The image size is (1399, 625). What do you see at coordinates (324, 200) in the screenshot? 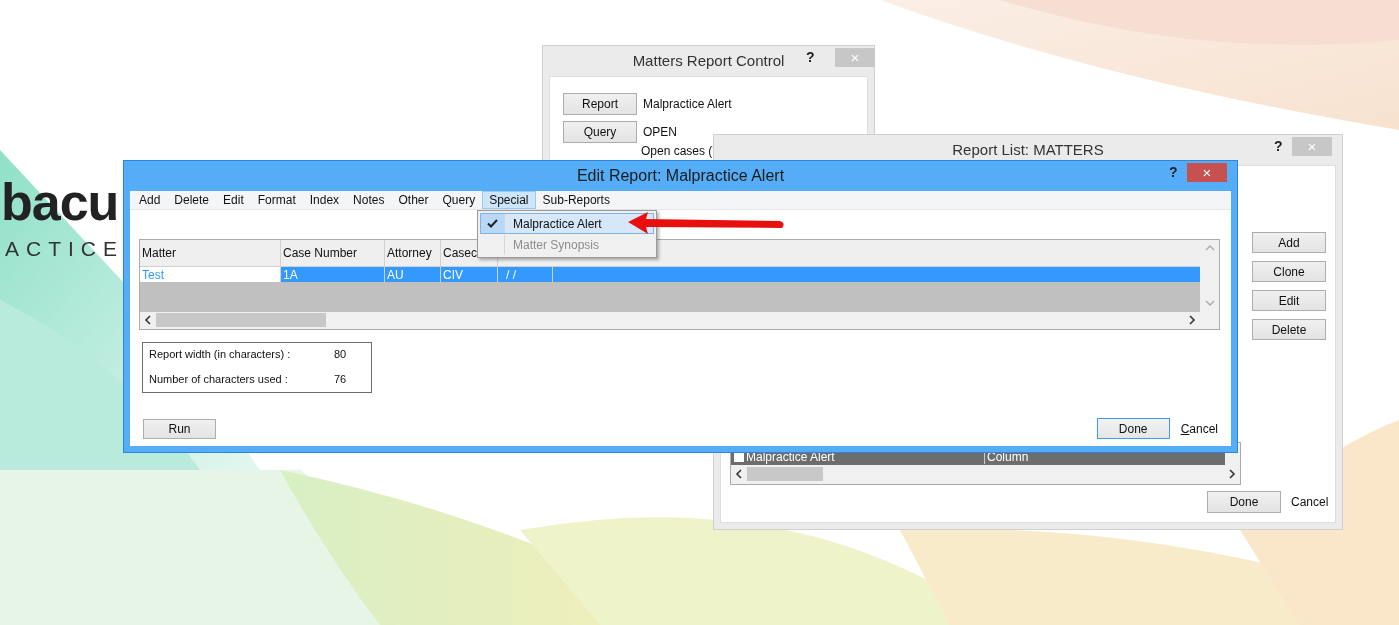
I see `menu-item: Index` at bounding box center [324, 200].